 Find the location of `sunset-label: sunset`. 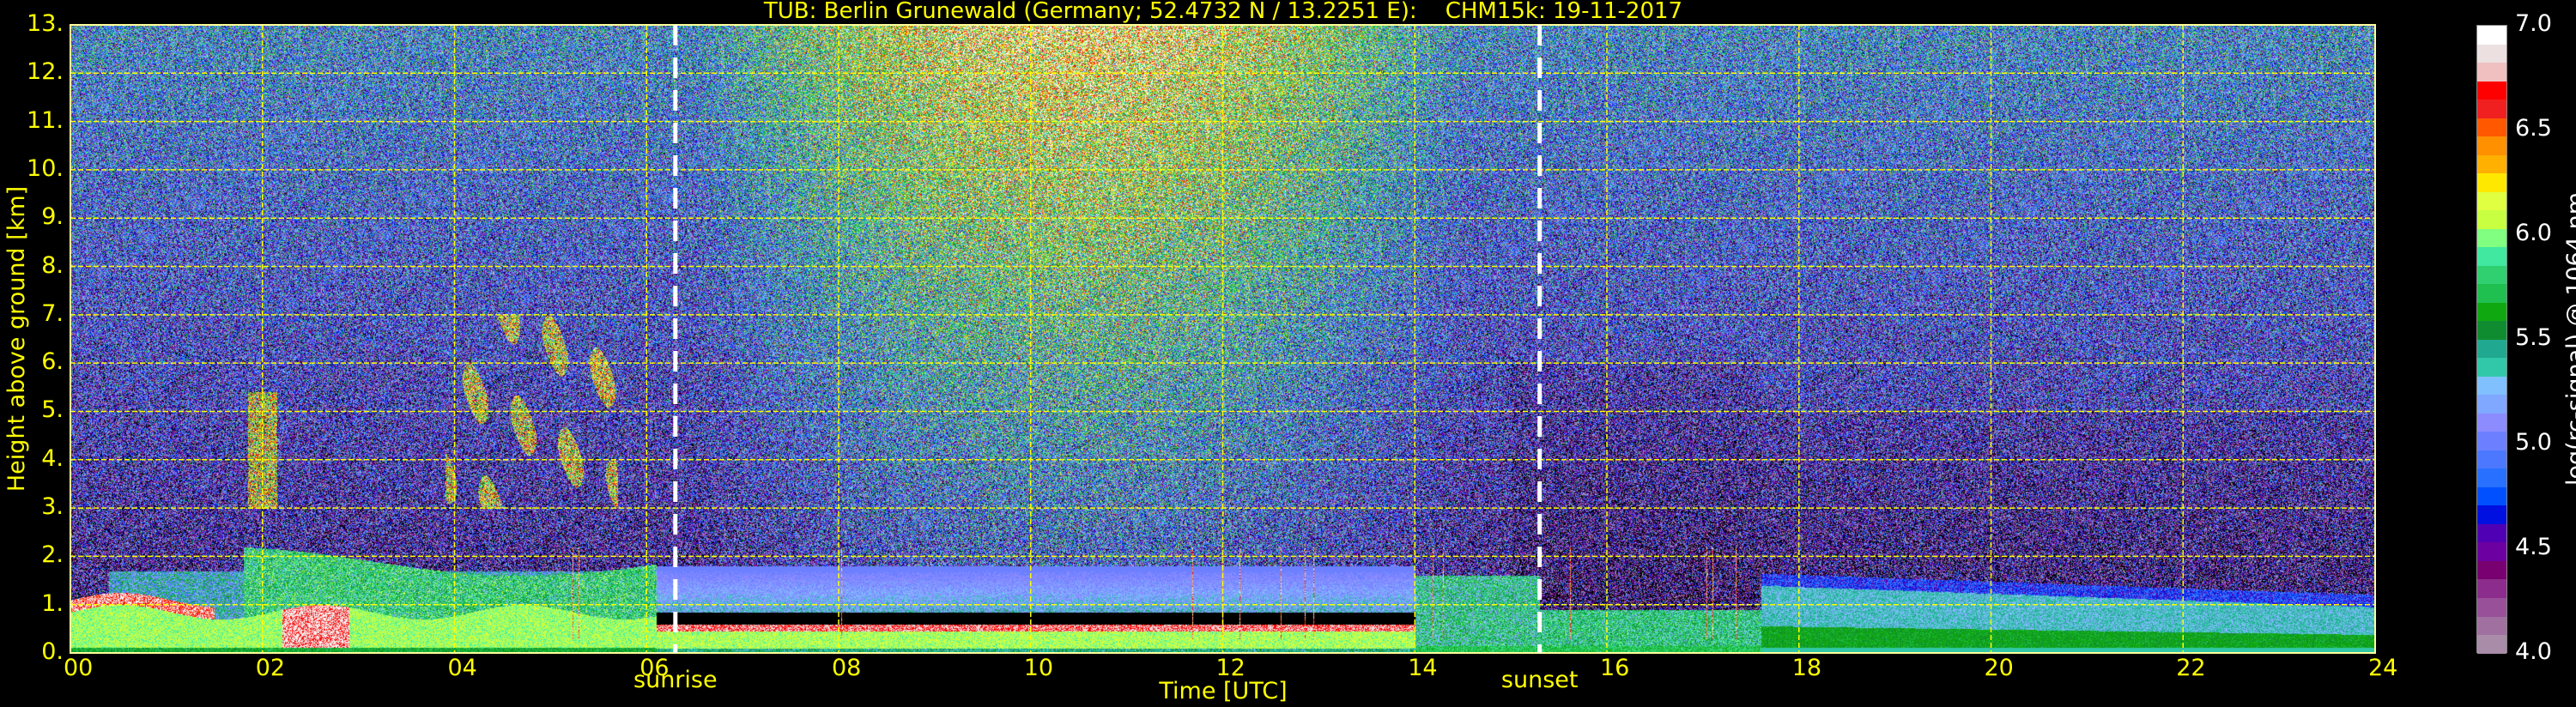

sunset-label: sunset is located at coordinates (1539, 680).